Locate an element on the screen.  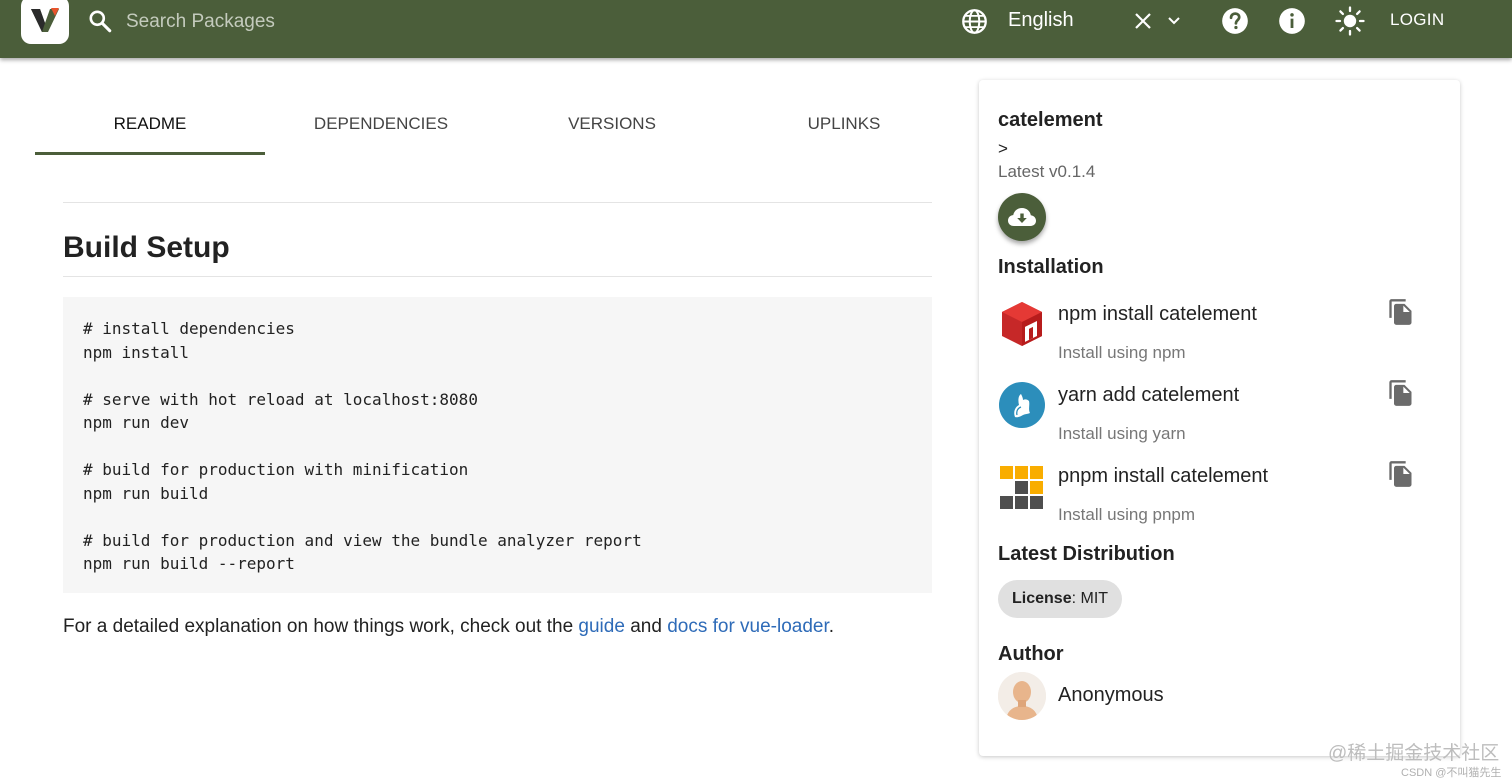
code-line: npm run dev is located at coordinates (136, 422).